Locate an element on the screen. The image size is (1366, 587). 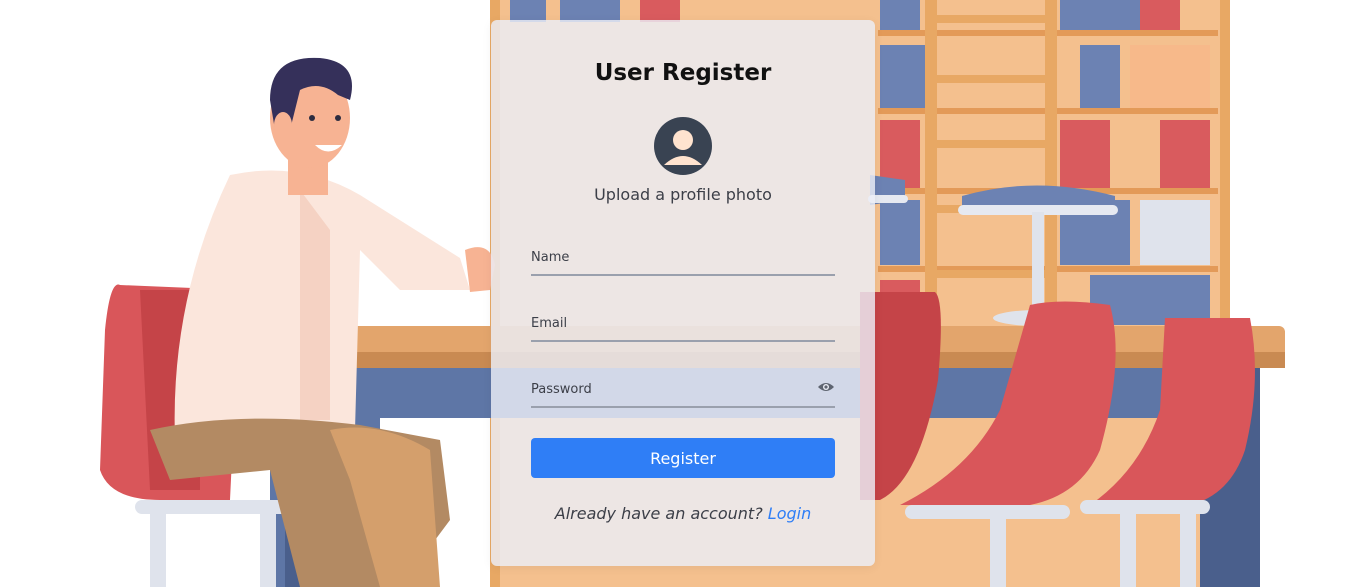
avatar-upload is located at coordinates (683, 146).